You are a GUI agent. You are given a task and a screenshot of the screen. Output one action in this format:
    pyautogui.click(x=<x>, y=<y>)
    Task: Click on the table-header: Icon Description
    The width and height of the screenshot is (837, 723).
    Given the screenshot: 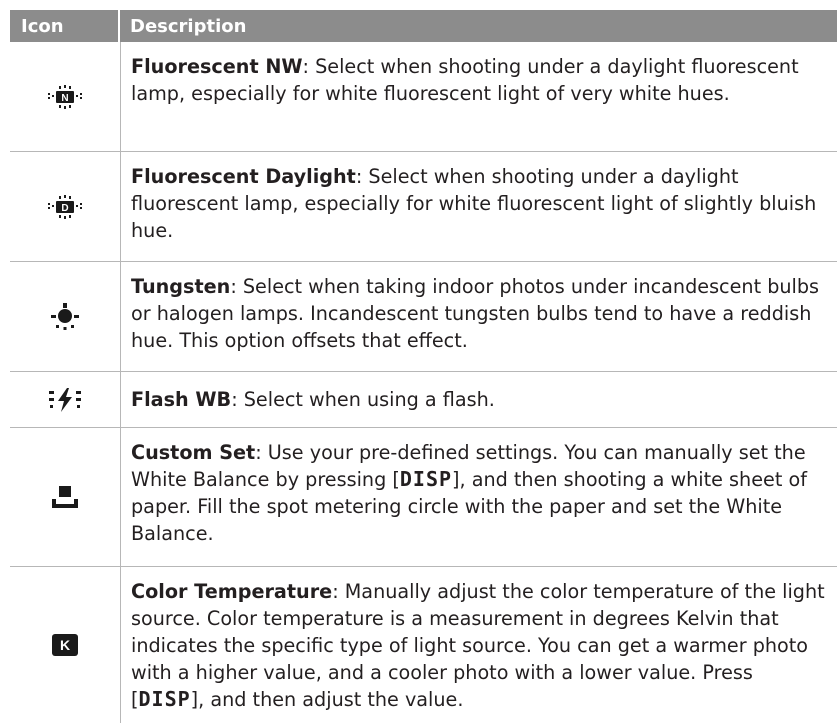 What is the action you would take?
    pyautogui.click(x=423, y=26)
    